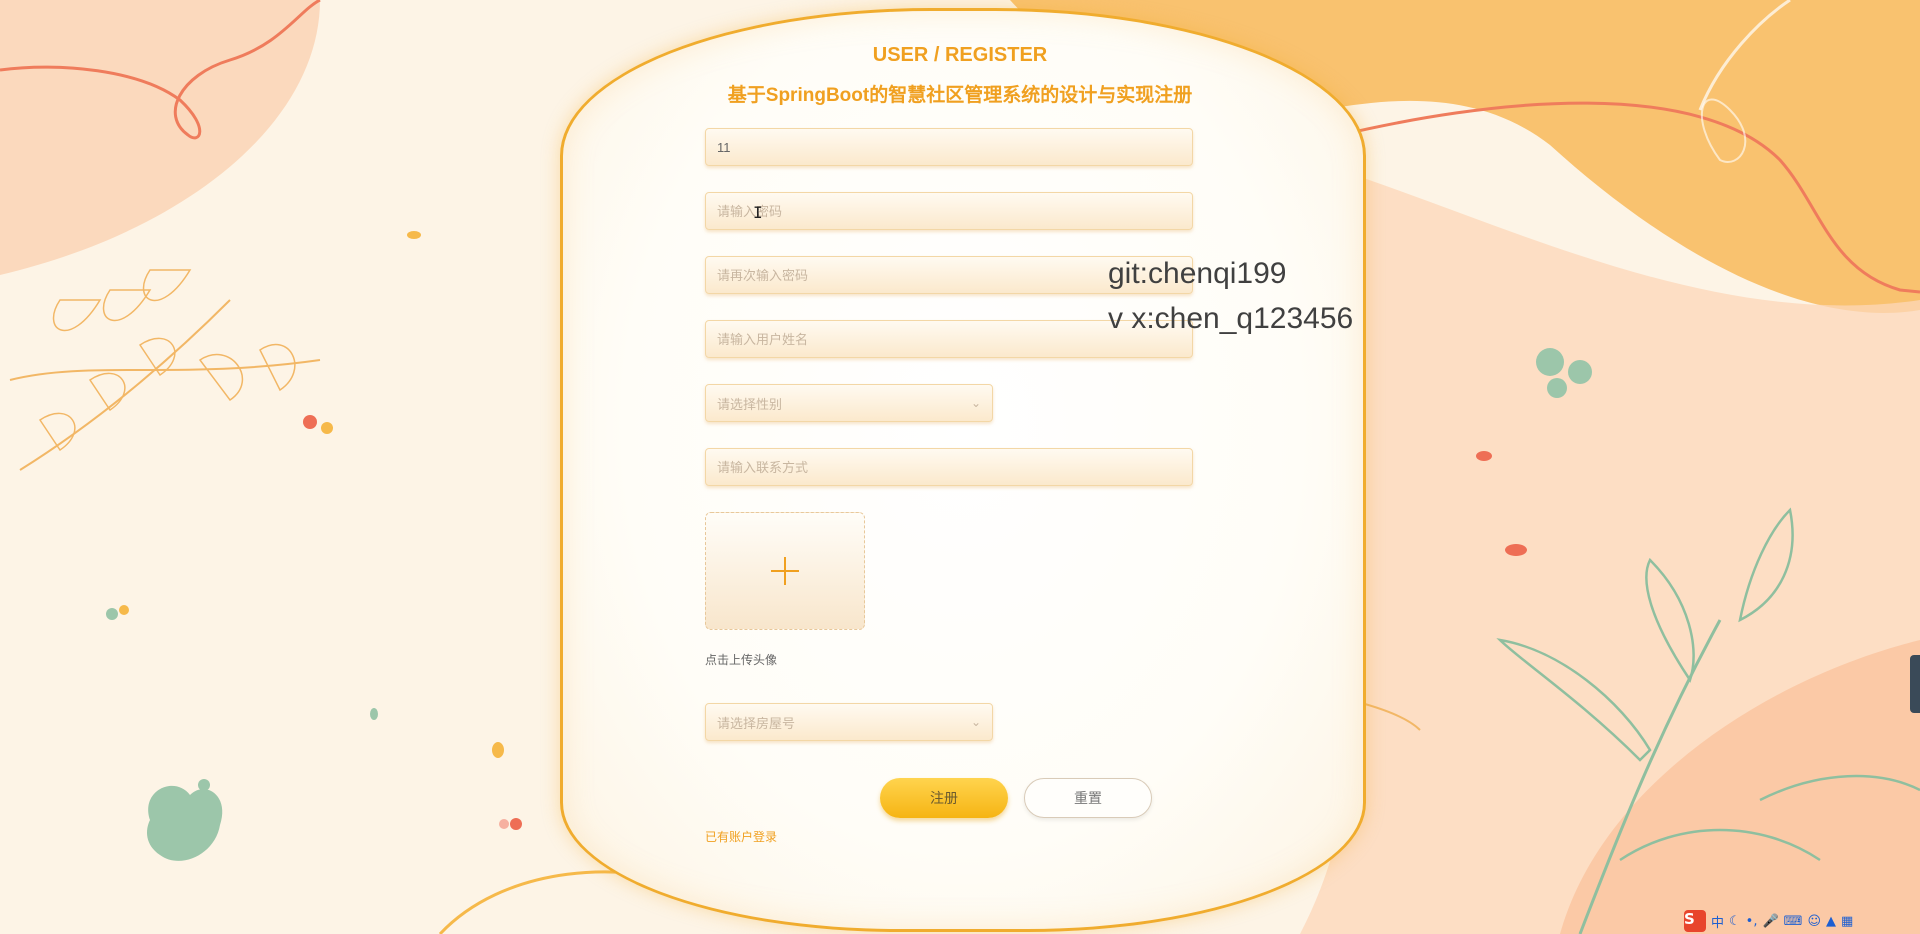 The width and height of the screenshot is (1920, 934). What do you see at coordinates (1847, 921) in the screenshot?
I see `grid-icon: ▦` at bounding box center [1847, 921].